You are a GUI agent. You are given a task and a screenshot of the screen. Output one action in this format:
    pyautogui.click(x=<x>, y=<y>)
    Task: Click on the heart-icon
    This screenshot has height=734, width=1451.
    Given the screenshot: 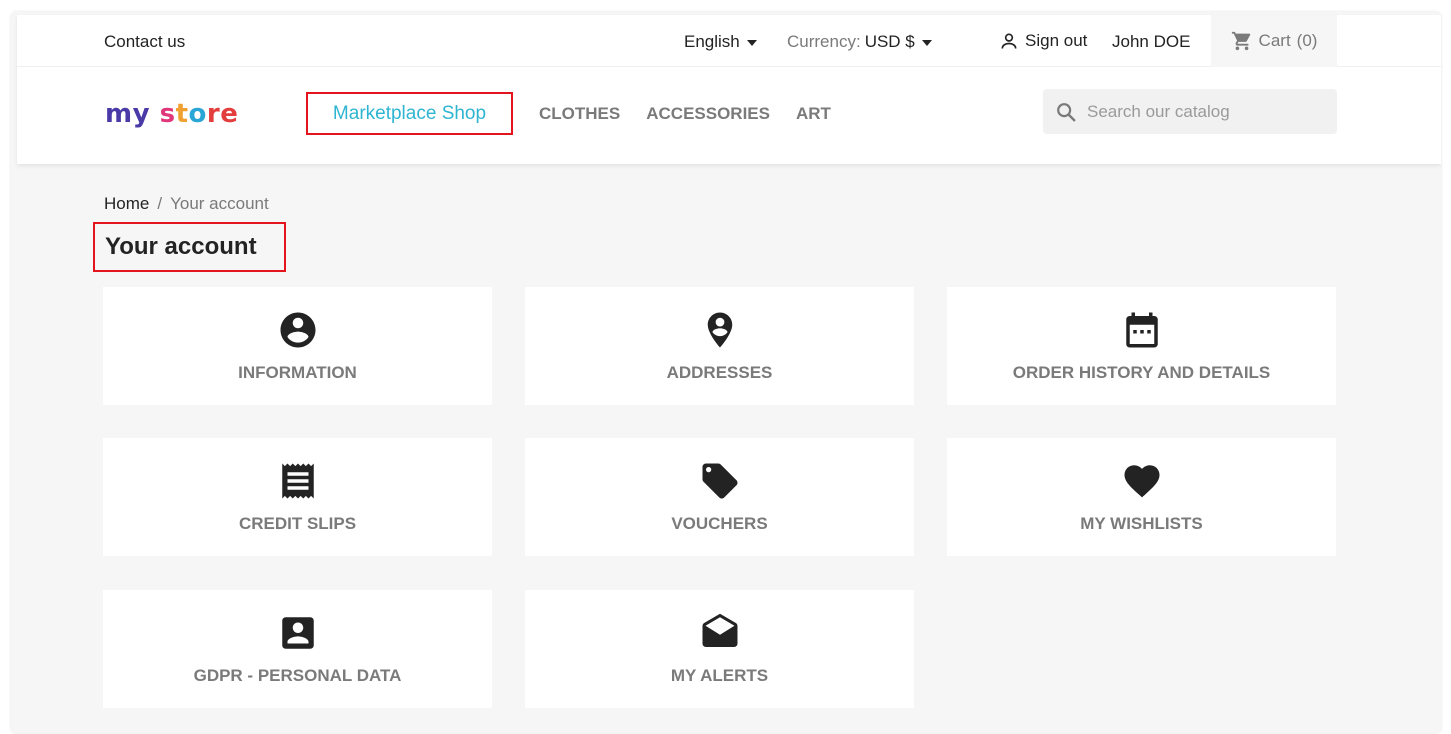 What is the action you would take?
    pyautogui.click(x=1141, y=481)
    